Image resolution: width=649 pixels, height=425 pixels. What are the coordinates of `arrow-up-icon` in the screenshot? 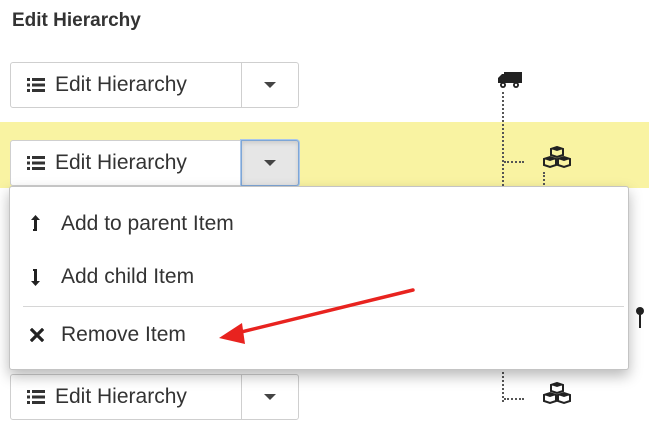 It's located at (37, 224).